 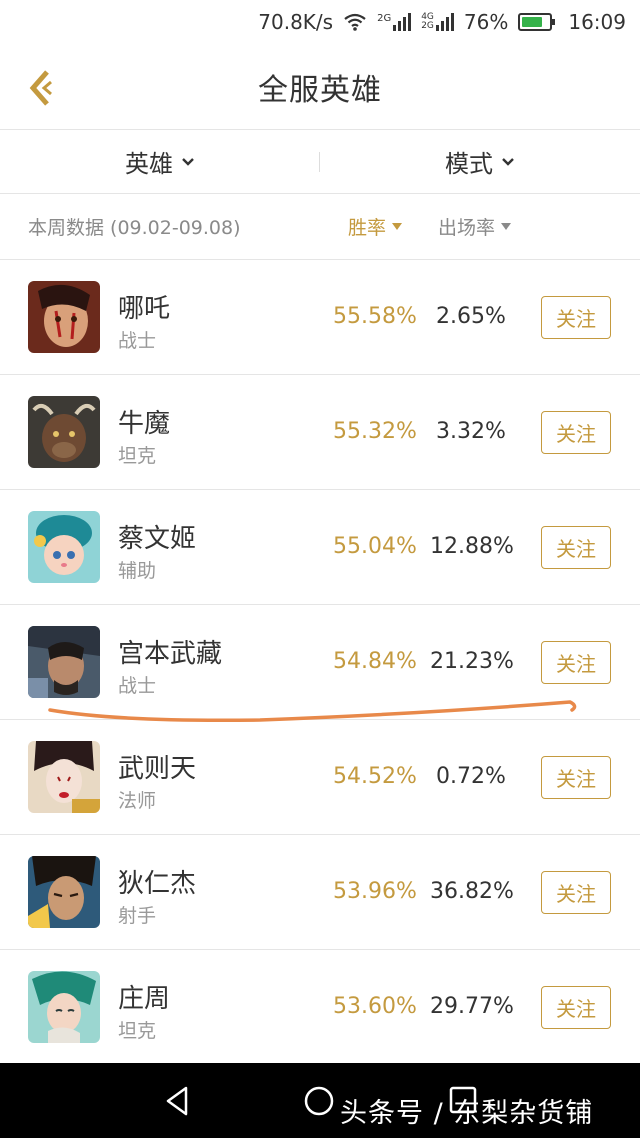 What do you see at coordinates (320, 227) in the screenshot?
I see `stats-header: 本周数据 (09.02-09.08) 胜率 出场率` at bounding box center [320, 227].